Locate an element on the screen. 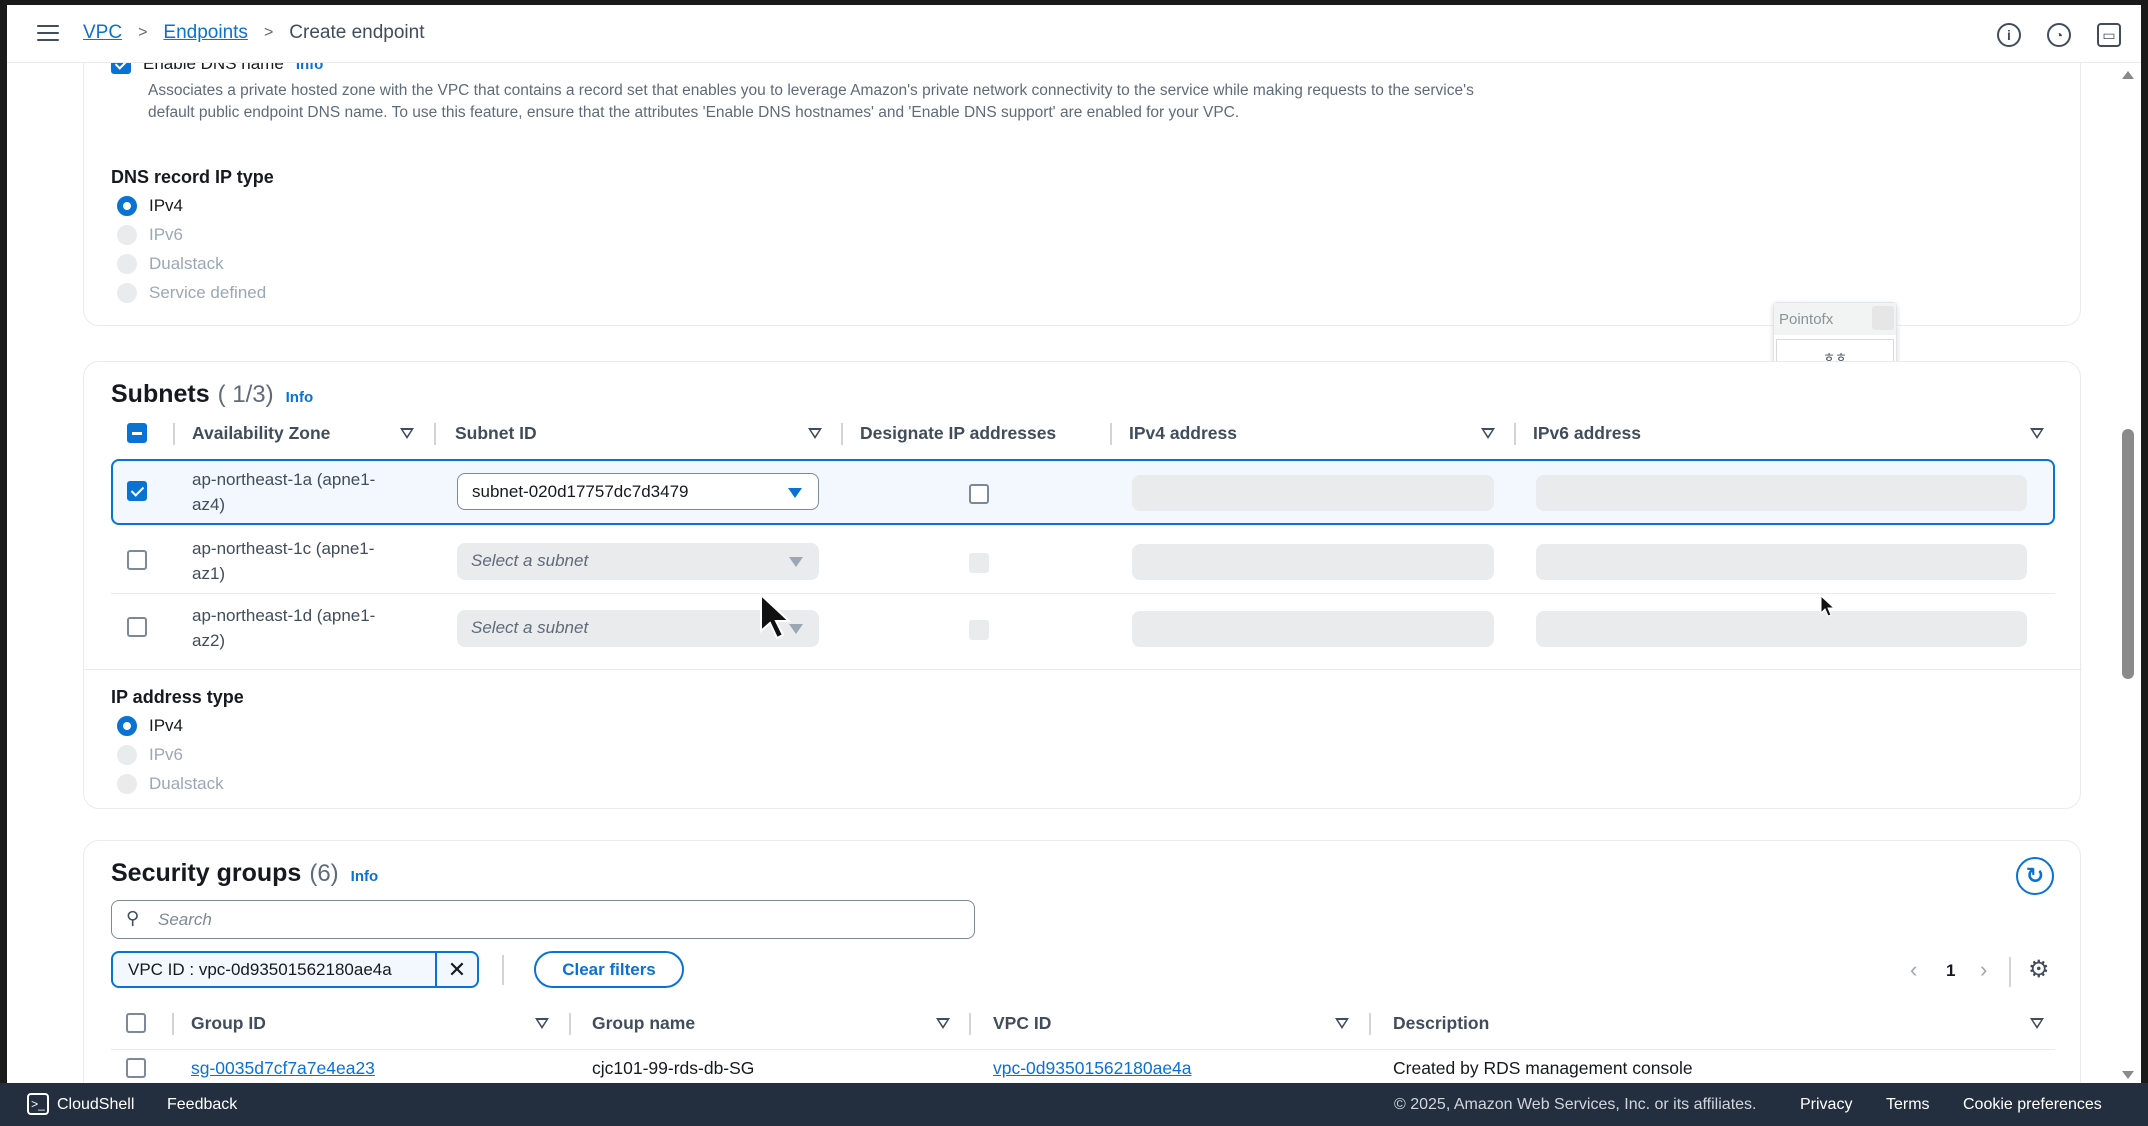  remove-filter-icon: ✕ is located at coordinates (456, 969).